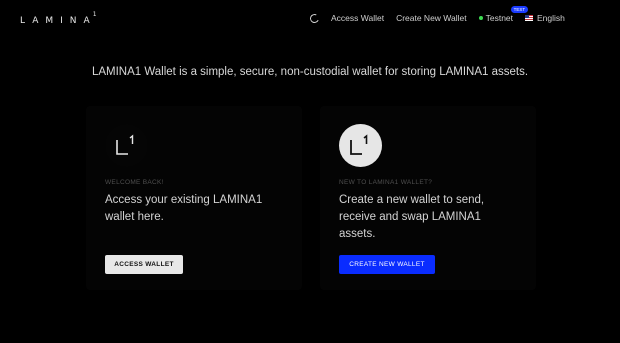 The height and width of the screenshot is (343, 620). Describe the element at coordinates (357, 18) in the screenshot. I see `nav-access-wallet: Access Wallet` at that location.